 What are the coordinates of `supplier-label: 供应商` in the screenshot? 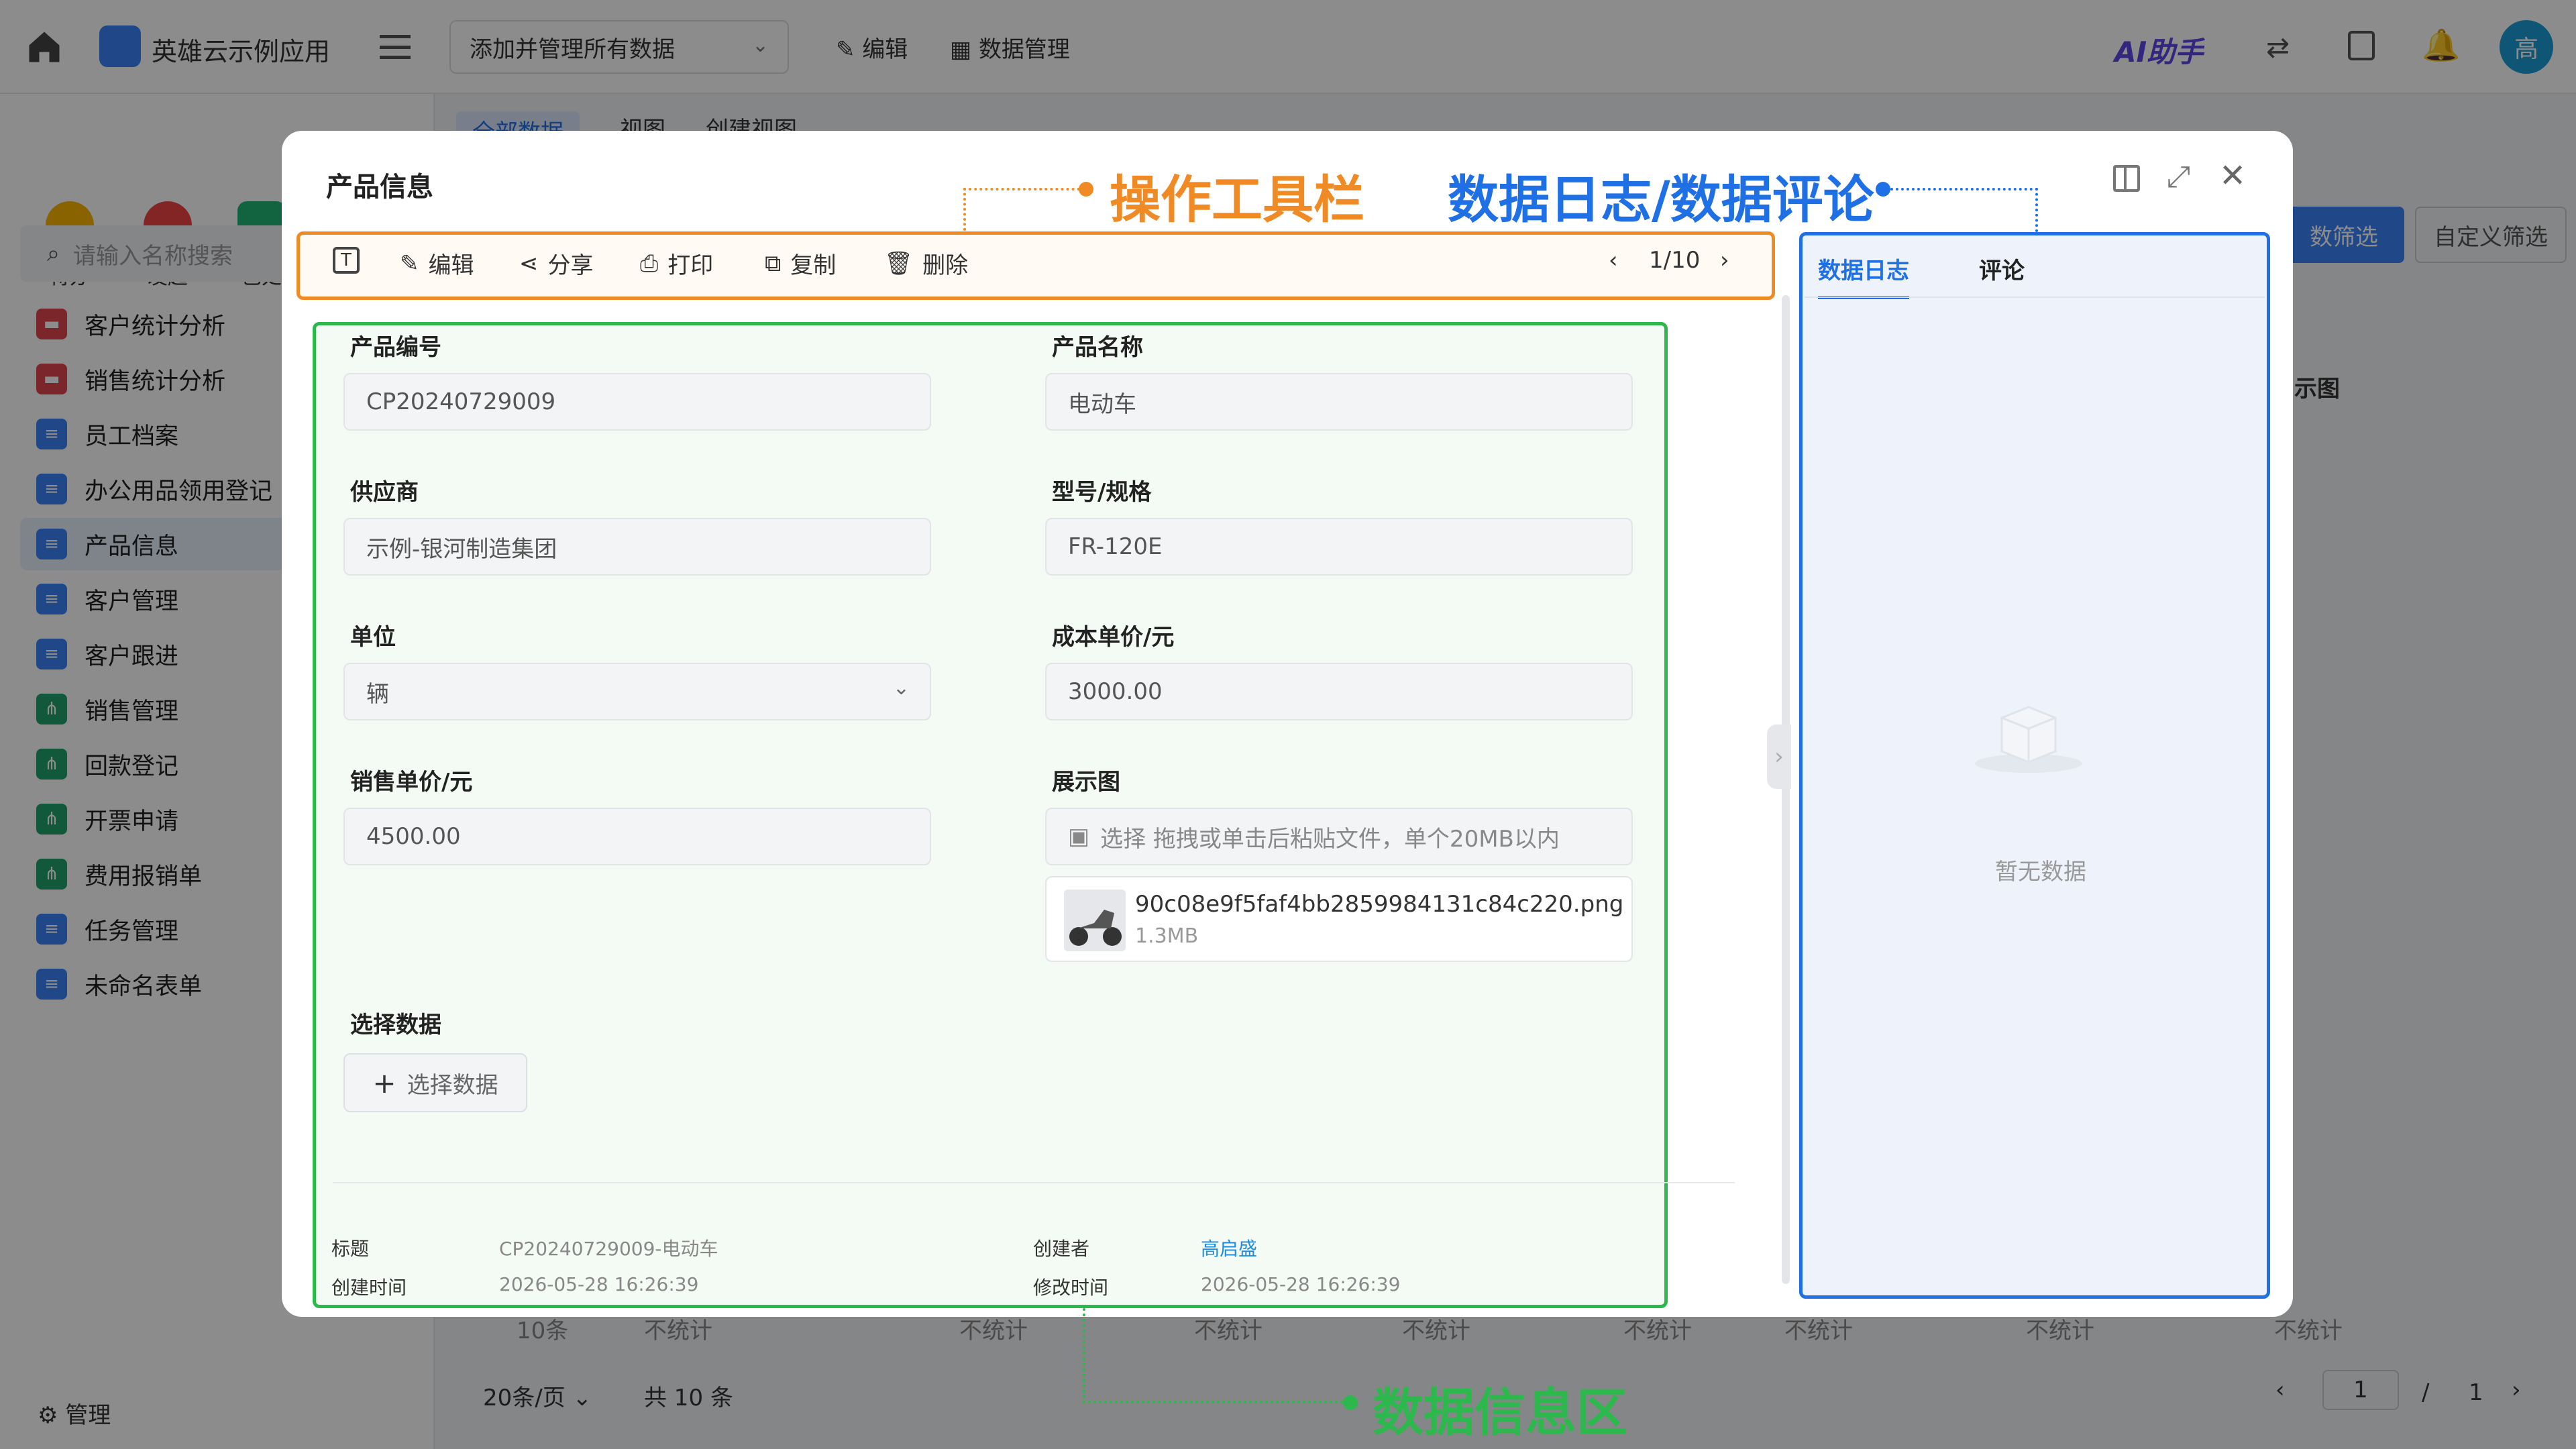 It's located at (384, 492).